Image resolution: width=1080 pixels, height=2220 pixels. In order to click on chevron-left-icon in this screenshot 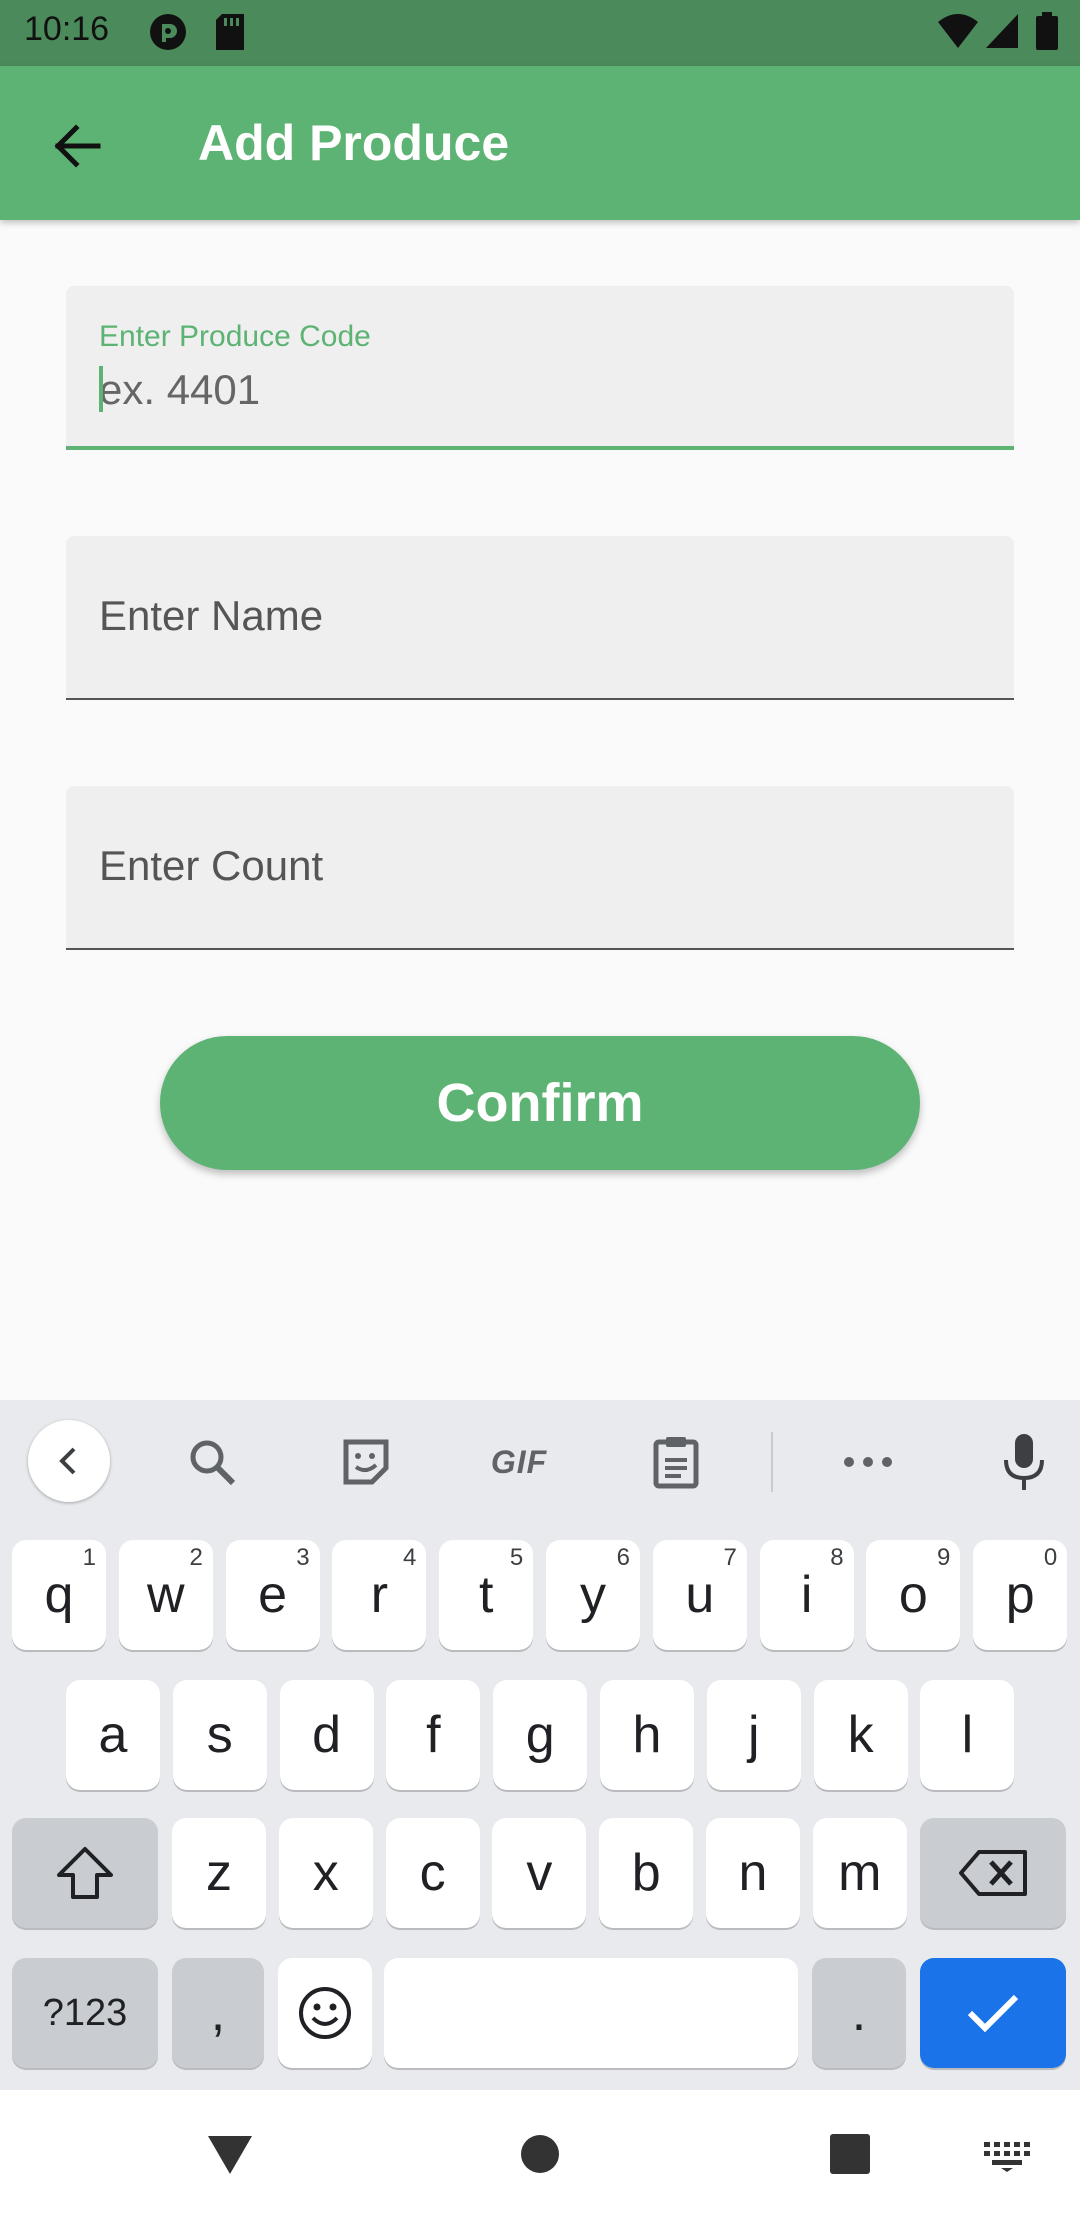, I will do `click(67, 1461)`.